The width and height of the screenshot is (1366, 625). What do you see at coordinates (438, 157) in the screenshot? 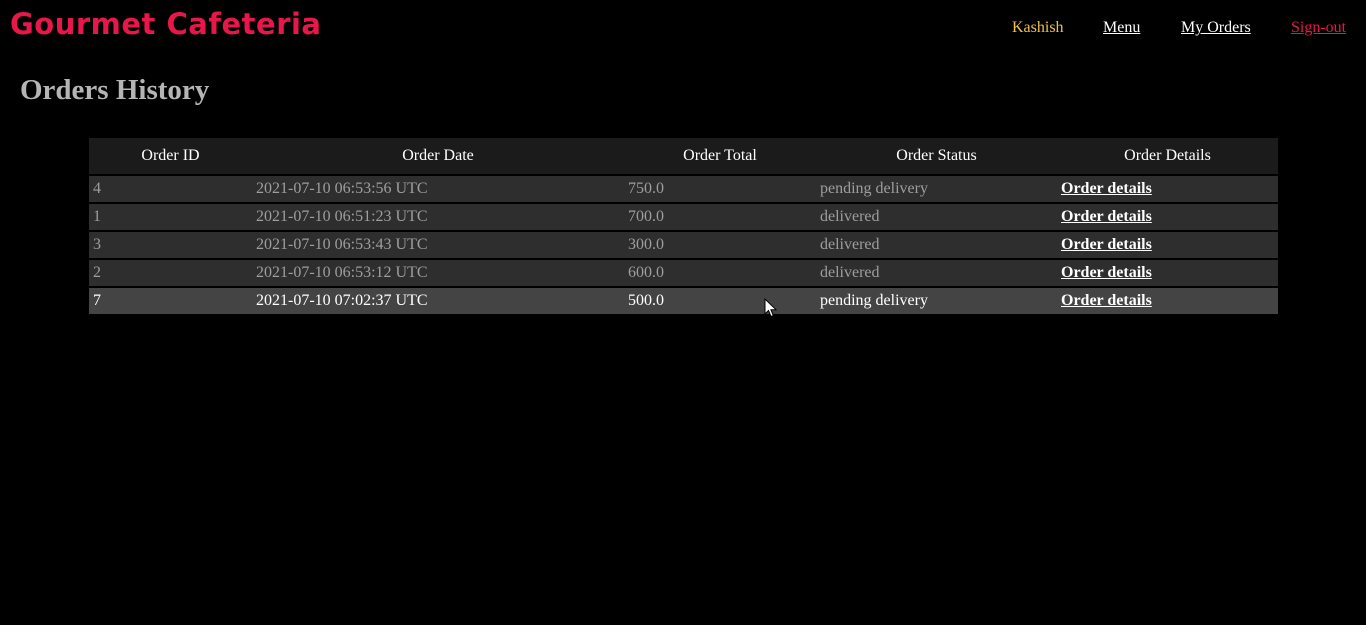
I see `column-header-order-date: Order Date` at bounding box center [438, 157].